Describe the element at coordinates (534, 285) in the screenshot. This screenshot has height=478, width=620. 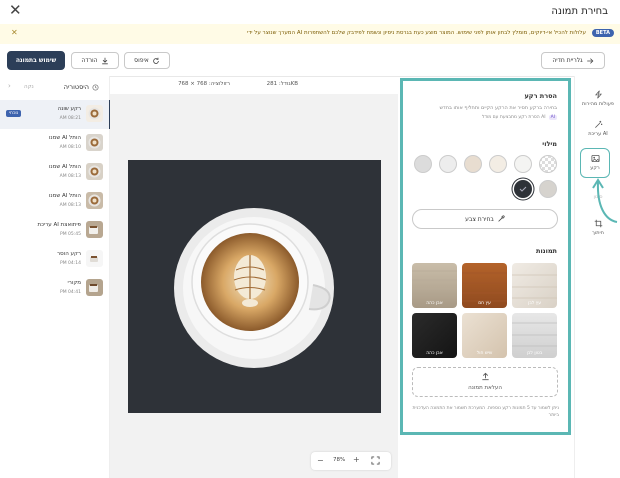
I see `bg-image-option: עץ לבן` at that location.